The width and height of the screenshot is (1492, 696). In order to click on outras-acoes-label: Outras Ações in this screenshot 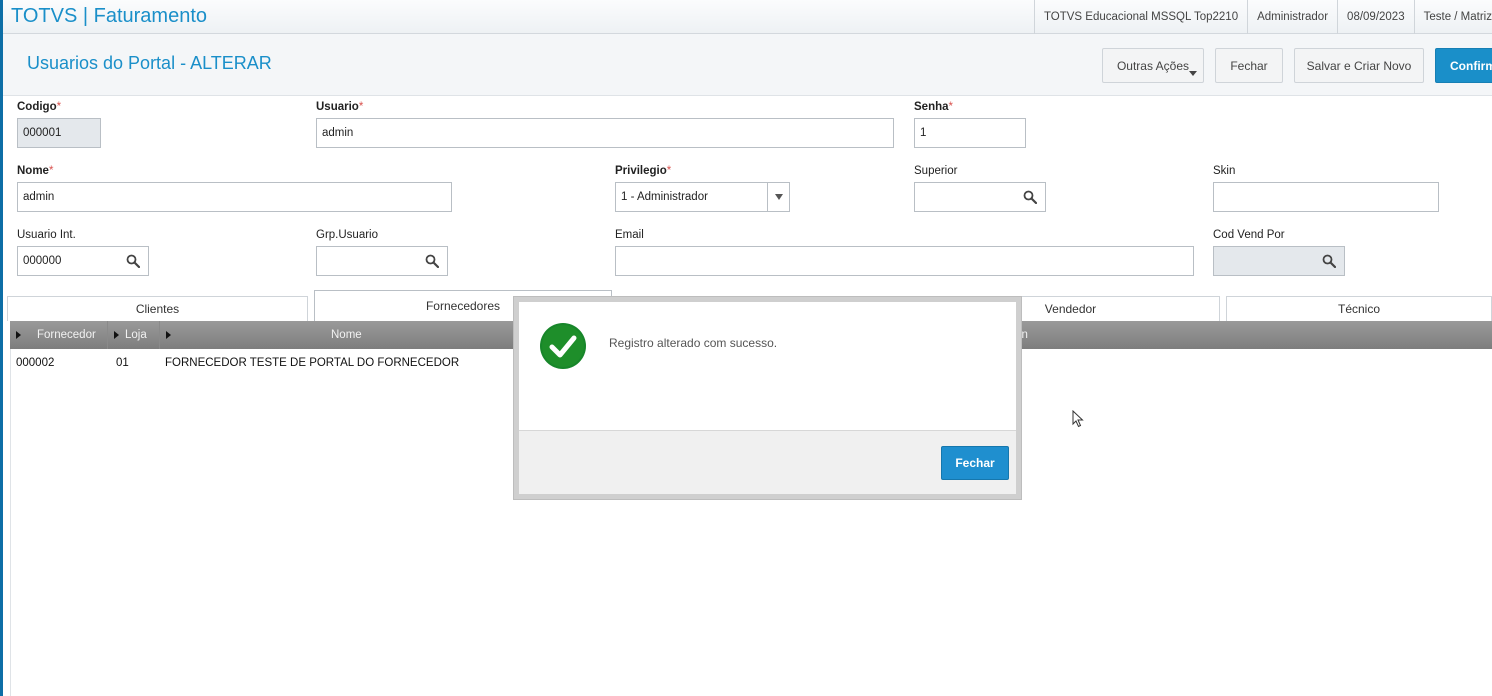, I will do `click(1153, 65)`.